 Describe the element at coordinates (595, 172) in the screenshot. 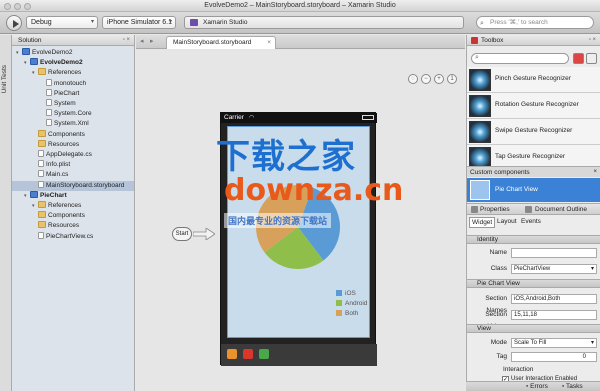

I see `close-icon: ×` at that location.